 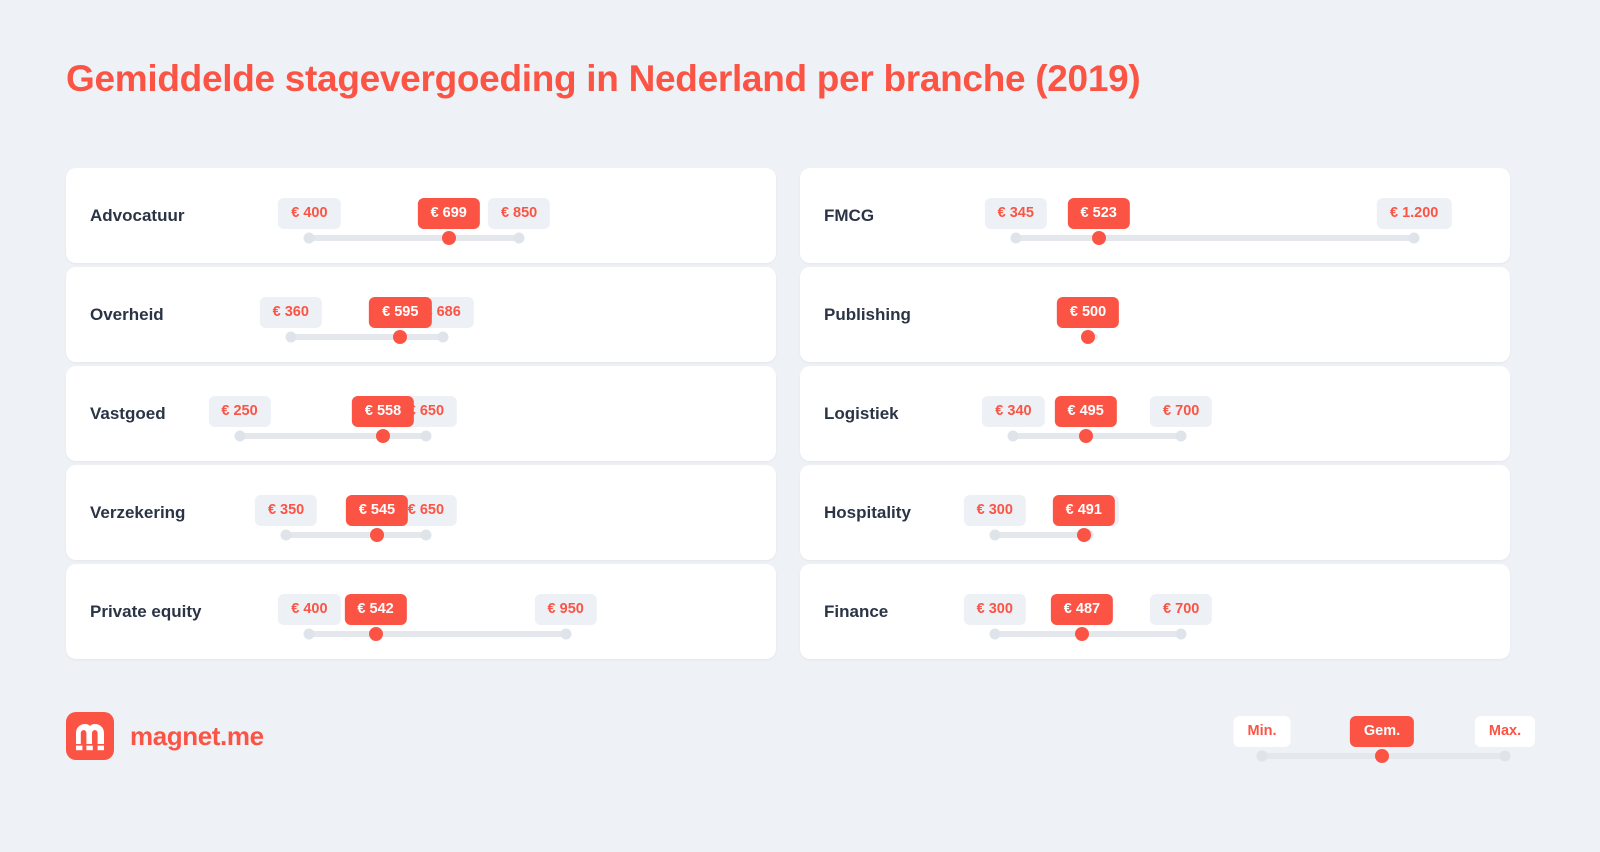 I want to click on branch-card: Finance € 300 € 700 € 487, so click(x=1155, y=611).